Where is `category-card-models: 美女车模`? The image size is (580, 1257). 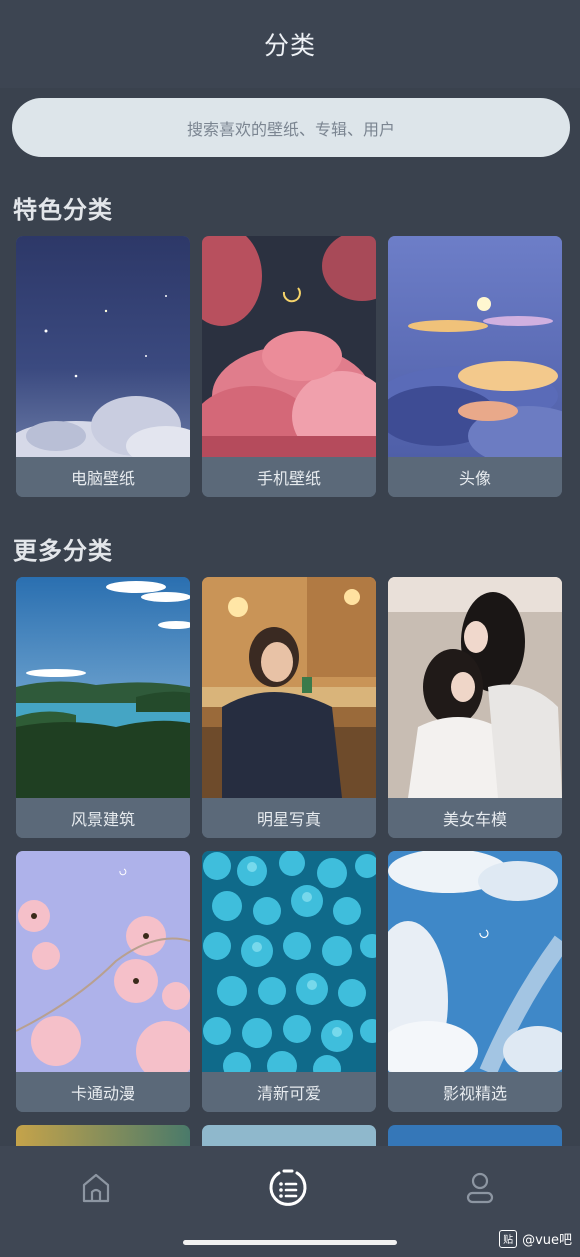
category-card-models: 美女车模 is located at coordinates (475, 707).